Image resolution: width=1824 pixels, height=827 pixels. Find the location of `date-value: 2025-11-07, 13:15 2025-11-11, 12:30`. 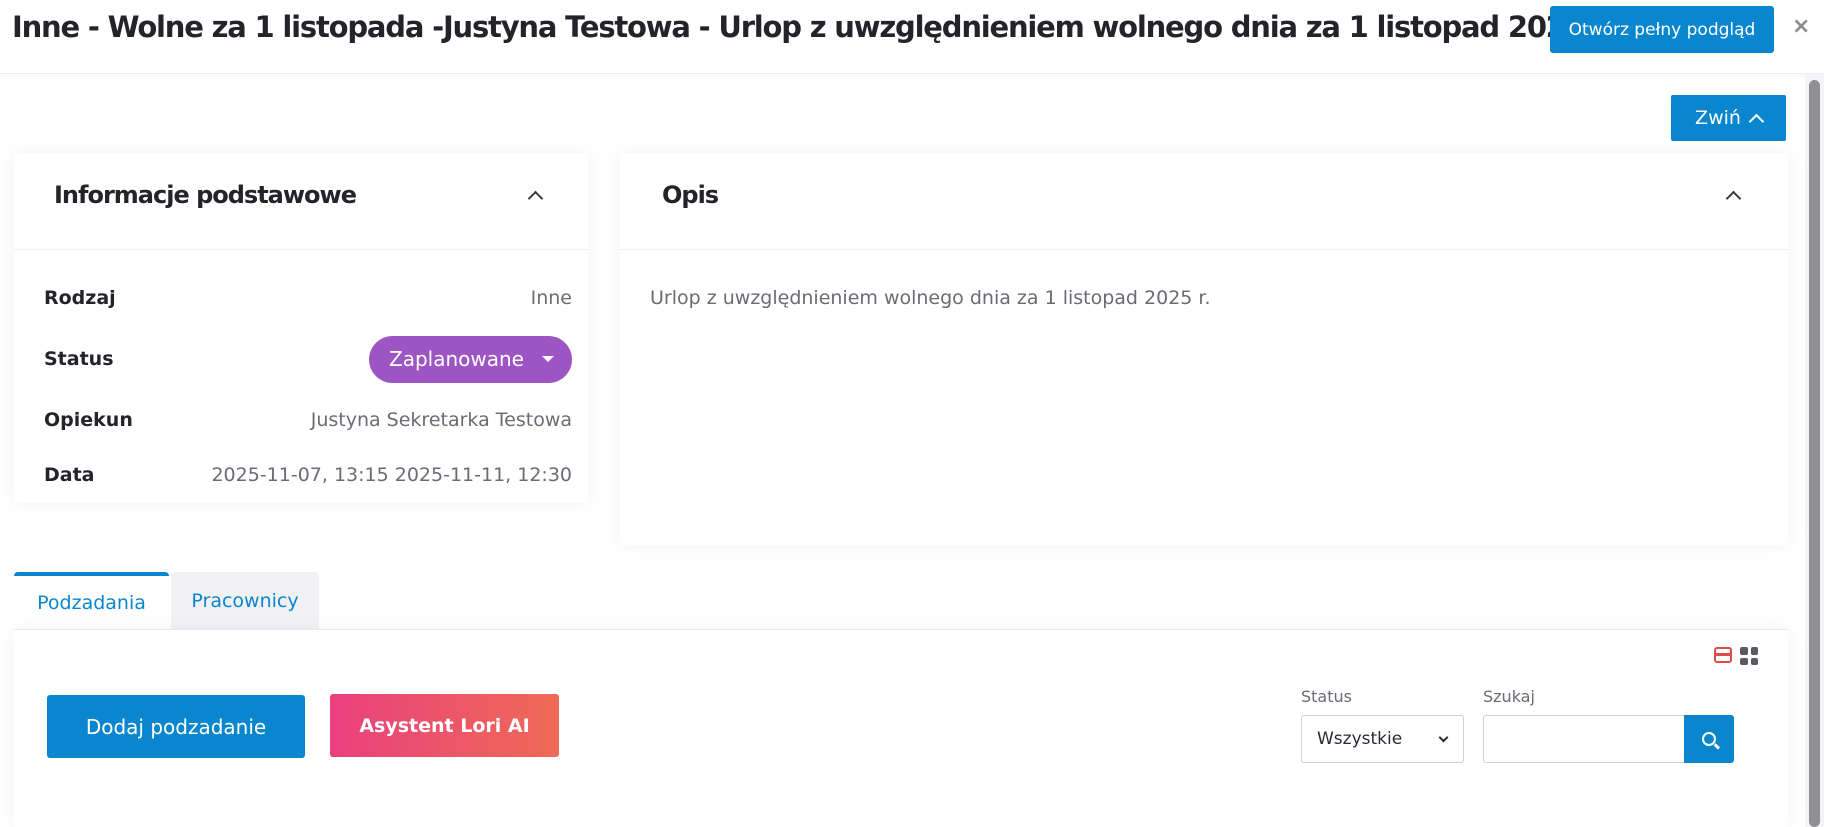

date-value: 2025-11-07, 13:15 2025-11-11, 12:30 is located at coordinates (391, 475).